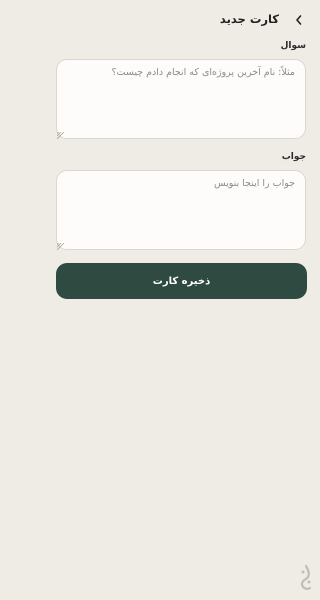 The height and width of the screenshot is (600, 320). What do you see at coordinates (181, 21) in the screenshot?
I see `header-bar: کارت جدید` at bounding box center [181, 21].